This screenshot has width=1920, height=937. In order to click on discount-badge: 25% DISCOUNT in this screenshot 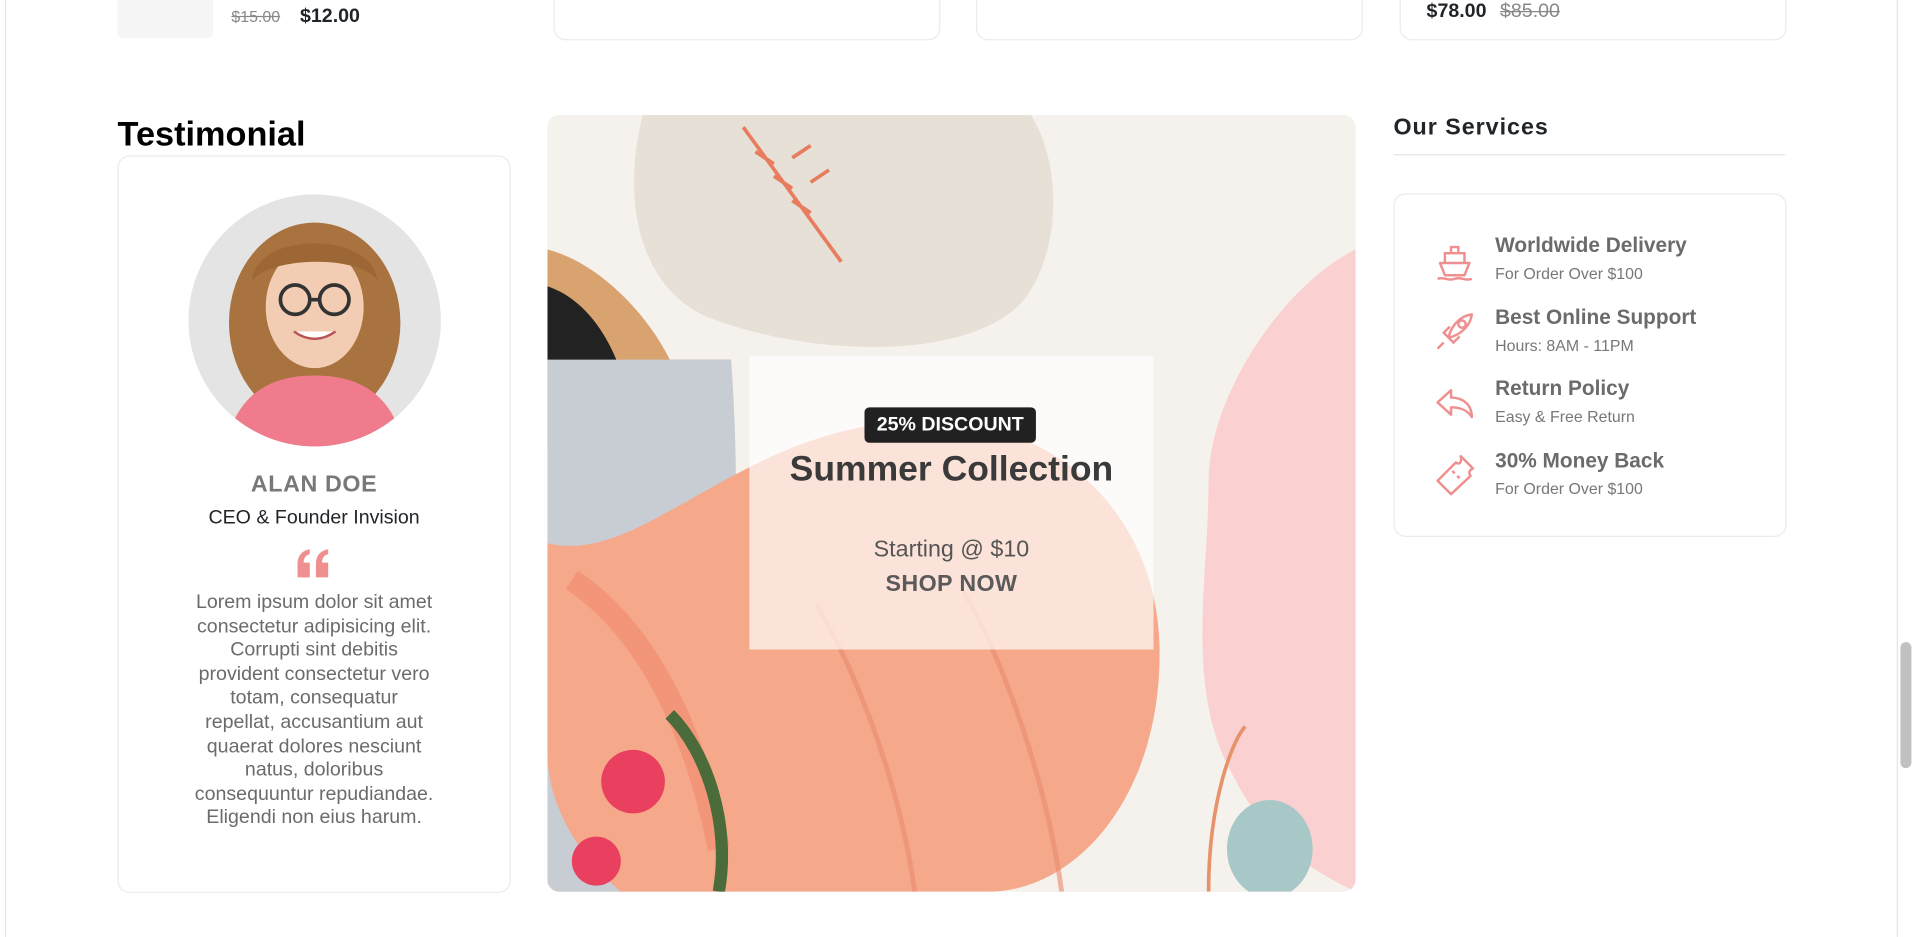, I will do `click(950, 425)`.